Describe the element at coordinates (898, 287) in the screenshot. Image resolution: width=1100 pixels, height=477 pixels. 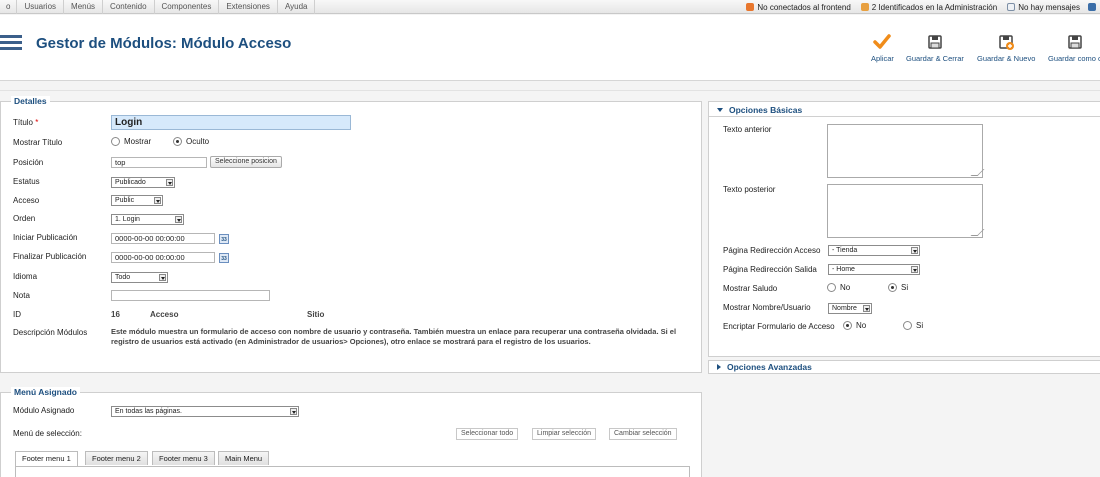
I see `greeting-yes-radio: Si` at that location.